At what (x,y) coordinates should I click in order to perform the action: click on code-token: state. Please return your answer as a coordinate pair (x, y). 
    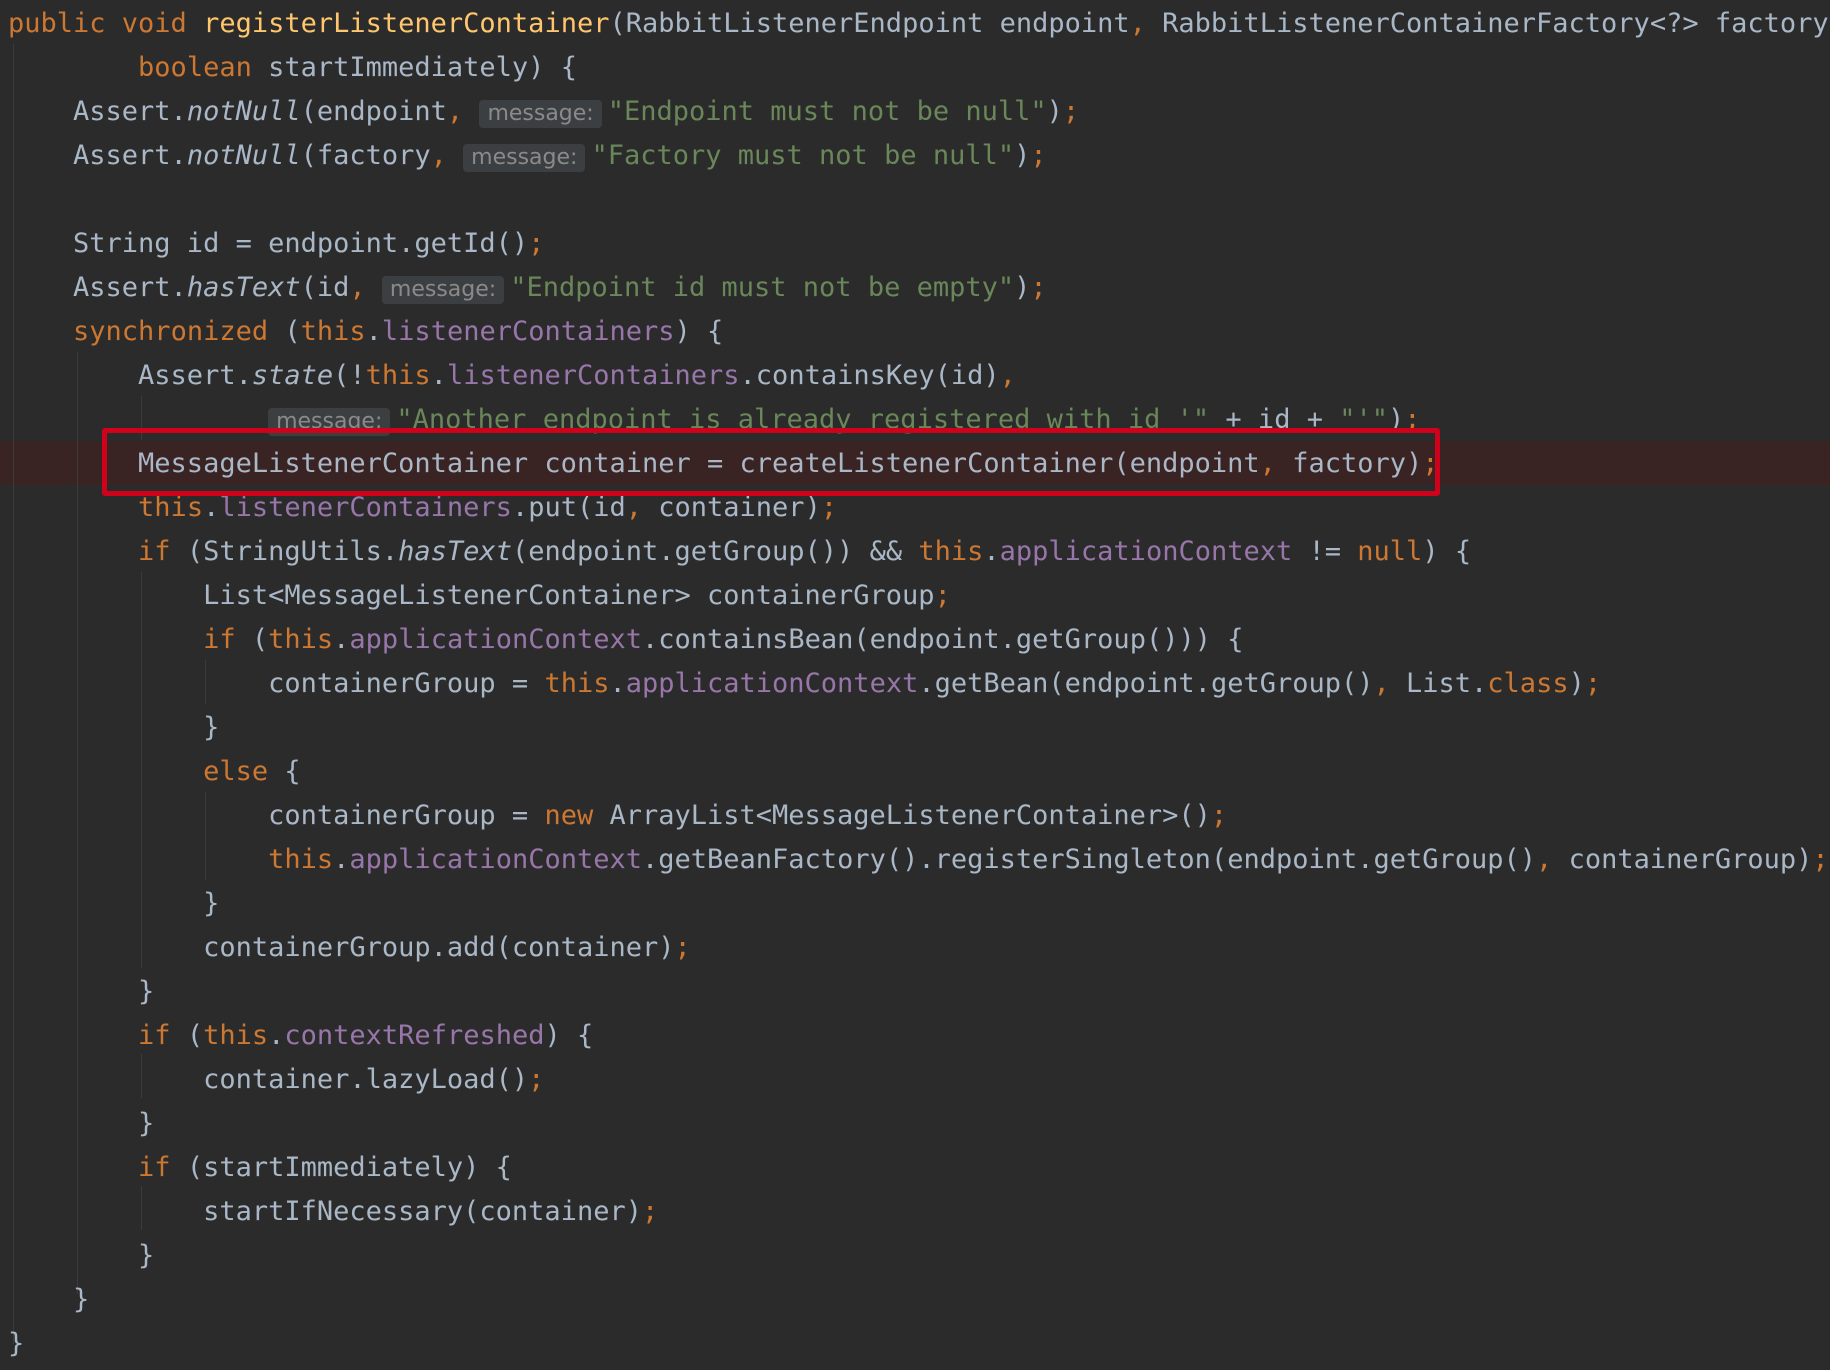
    Looking at the image, I should click on (292, 375).